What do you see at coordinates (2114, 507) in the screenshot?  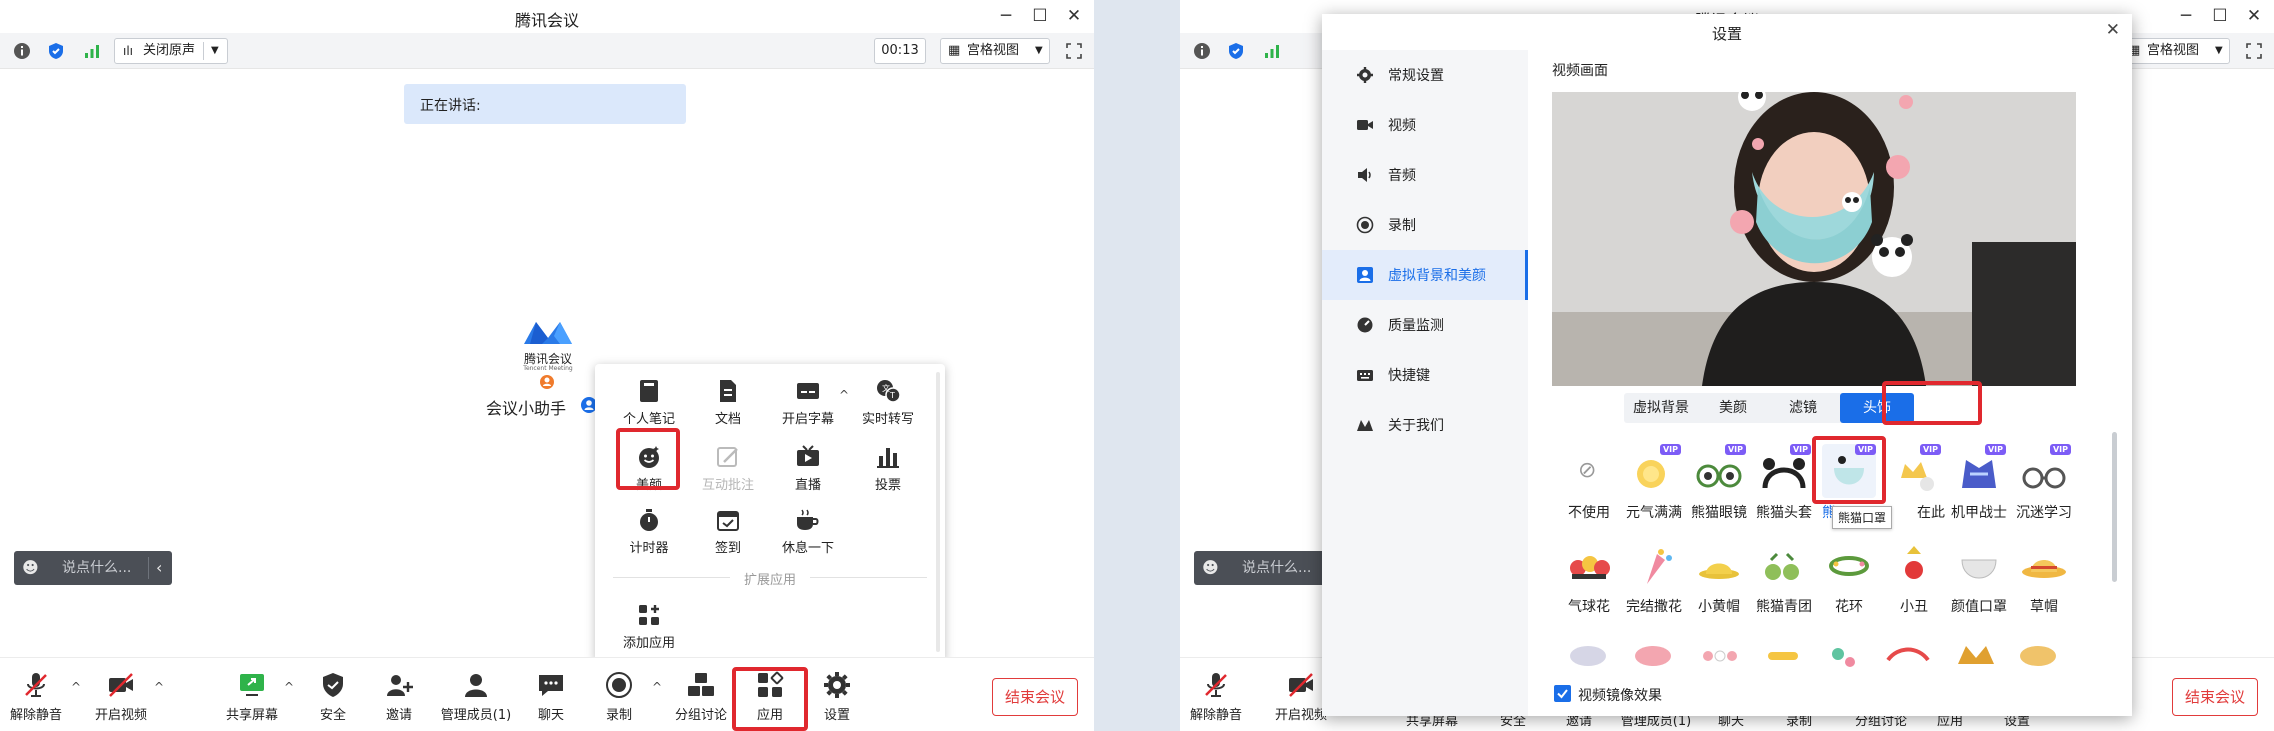 I see `decorations-scrollbar` at bounding box center [2114, 507].